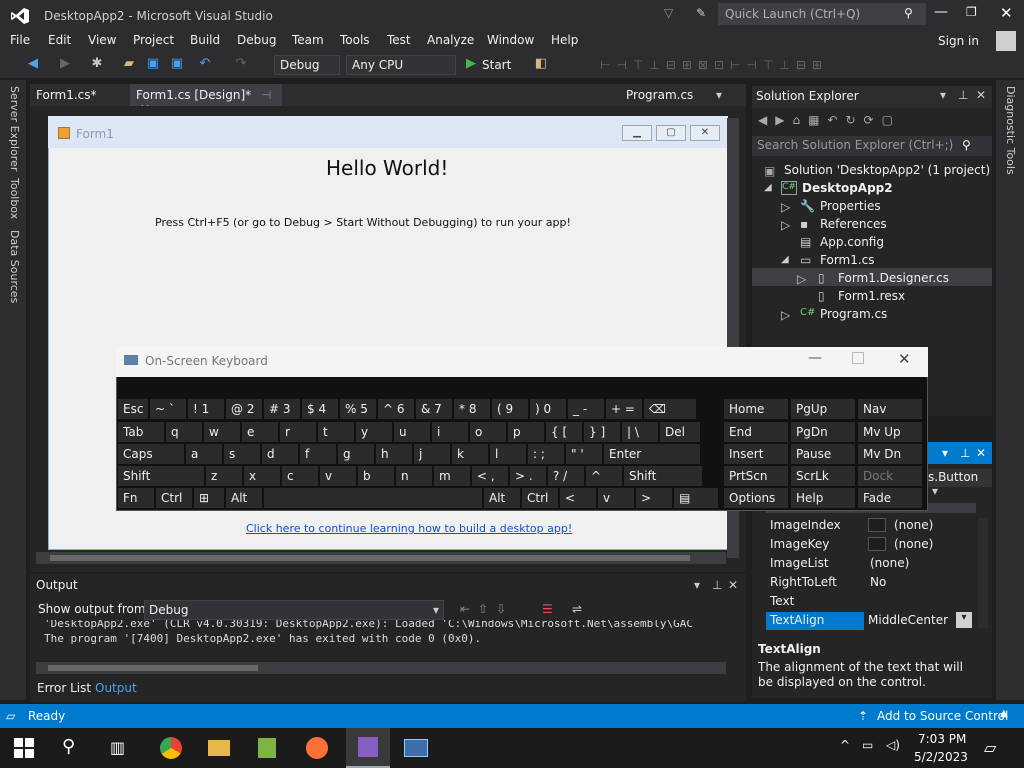  What do you see at coordinates (65, 64) in the screenshot?
I see `forward-icon: ▶` at bounding box center [65, 64].